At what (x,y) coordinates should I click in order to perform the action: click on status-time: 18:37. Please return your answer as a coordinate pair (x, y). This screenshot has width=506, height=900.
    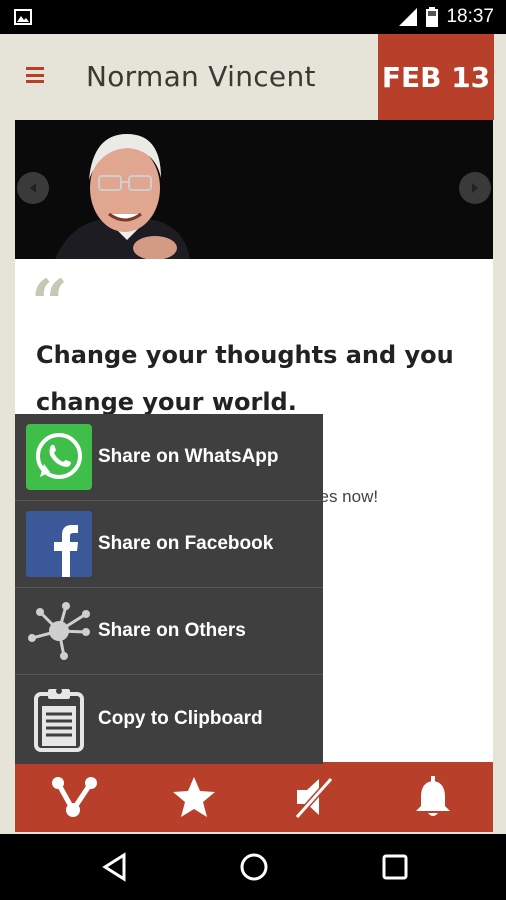
    Looking at the image, I should click on (470, 16).